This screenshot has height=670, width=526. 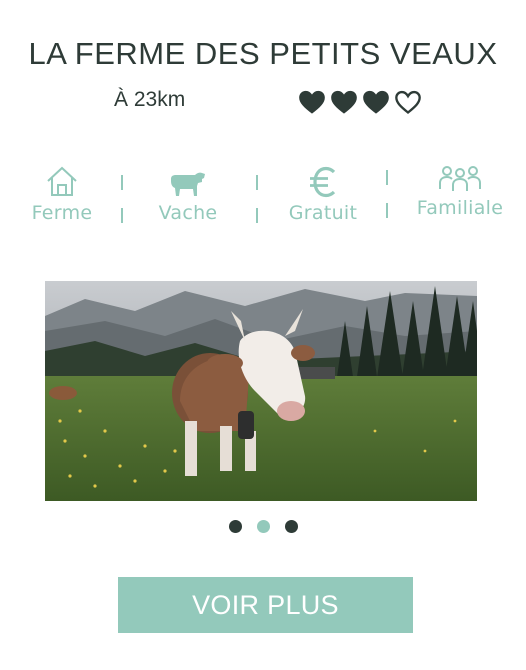 I want to click on voir-plus-button: VOIR PLUS, so click(x=265, y=605).